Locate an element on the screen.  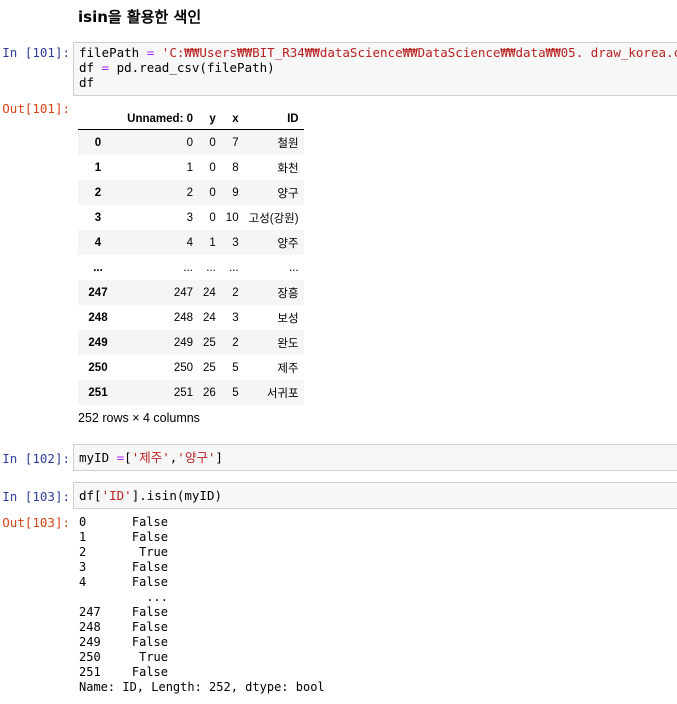
table-row: 250 250 25 5 제주 is located at coordinates (191, 367).